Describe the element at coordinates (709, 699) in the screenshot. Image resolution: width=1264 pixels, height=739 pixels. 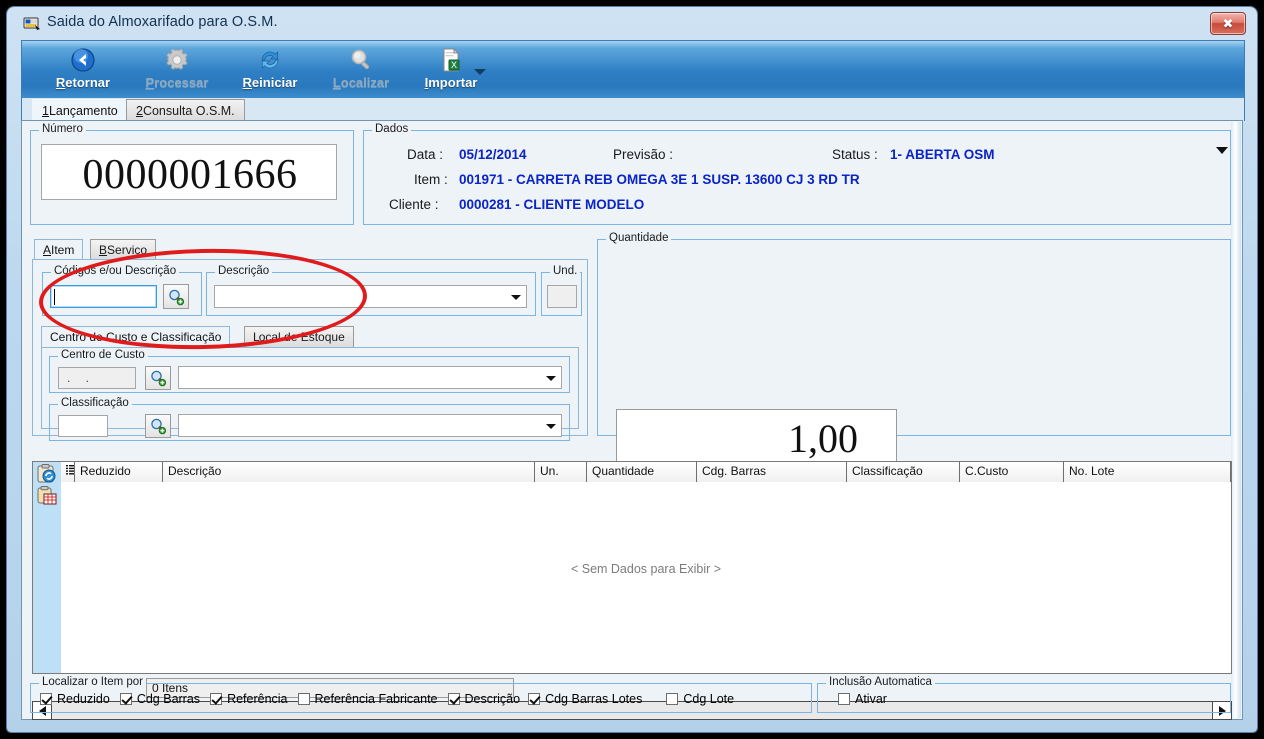
I see `checkbox-label: Cdg Lote` at that location.